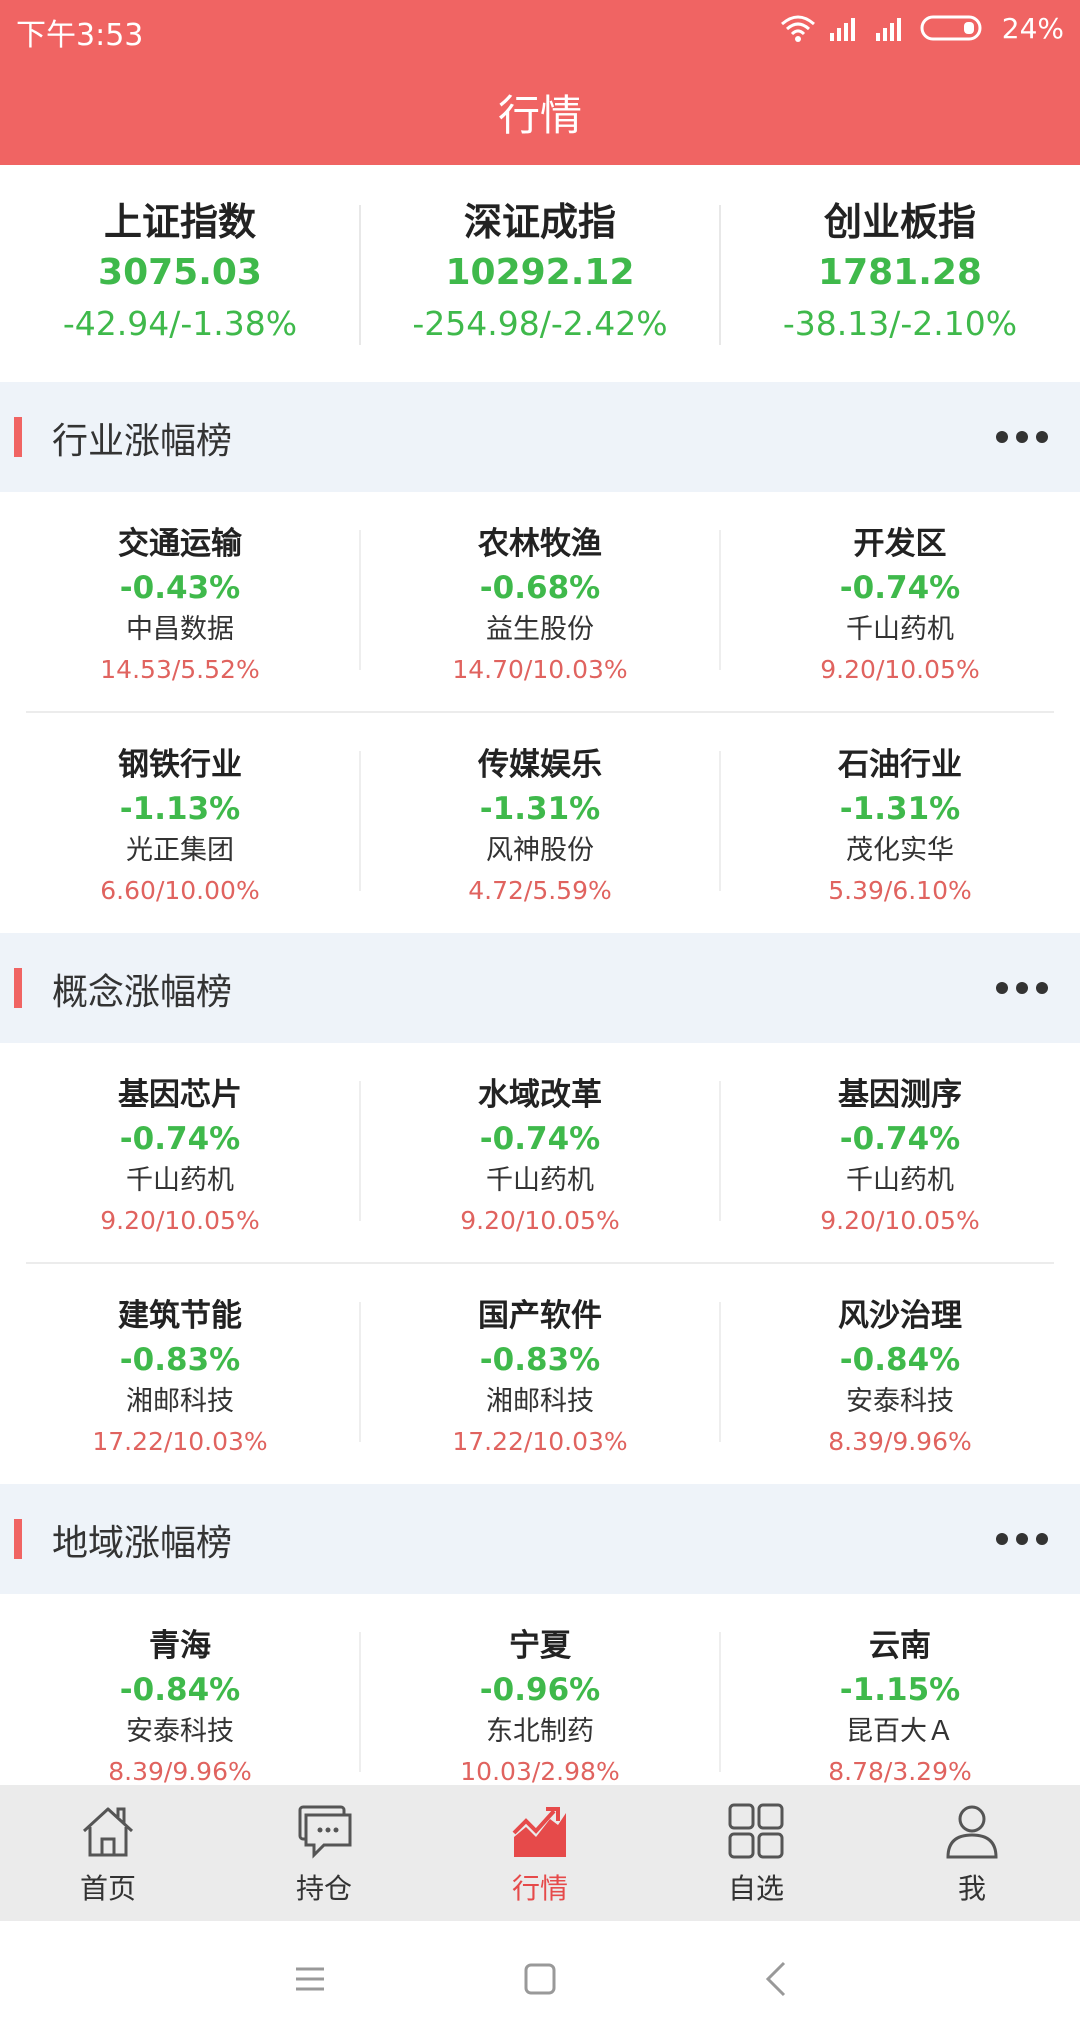 Image resolution: width=1080 pixels, height=2040 pixels. What do you see at coordinates (540, 588) in the screenshot?
I see `sector-change: -0.68%` at bounding box center [540, 588].